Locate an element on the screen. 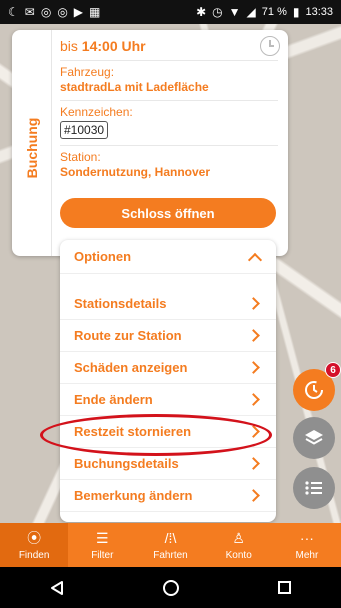 The image size is (341, 608). nav-label: Konto is located at coordinates (238, 555).